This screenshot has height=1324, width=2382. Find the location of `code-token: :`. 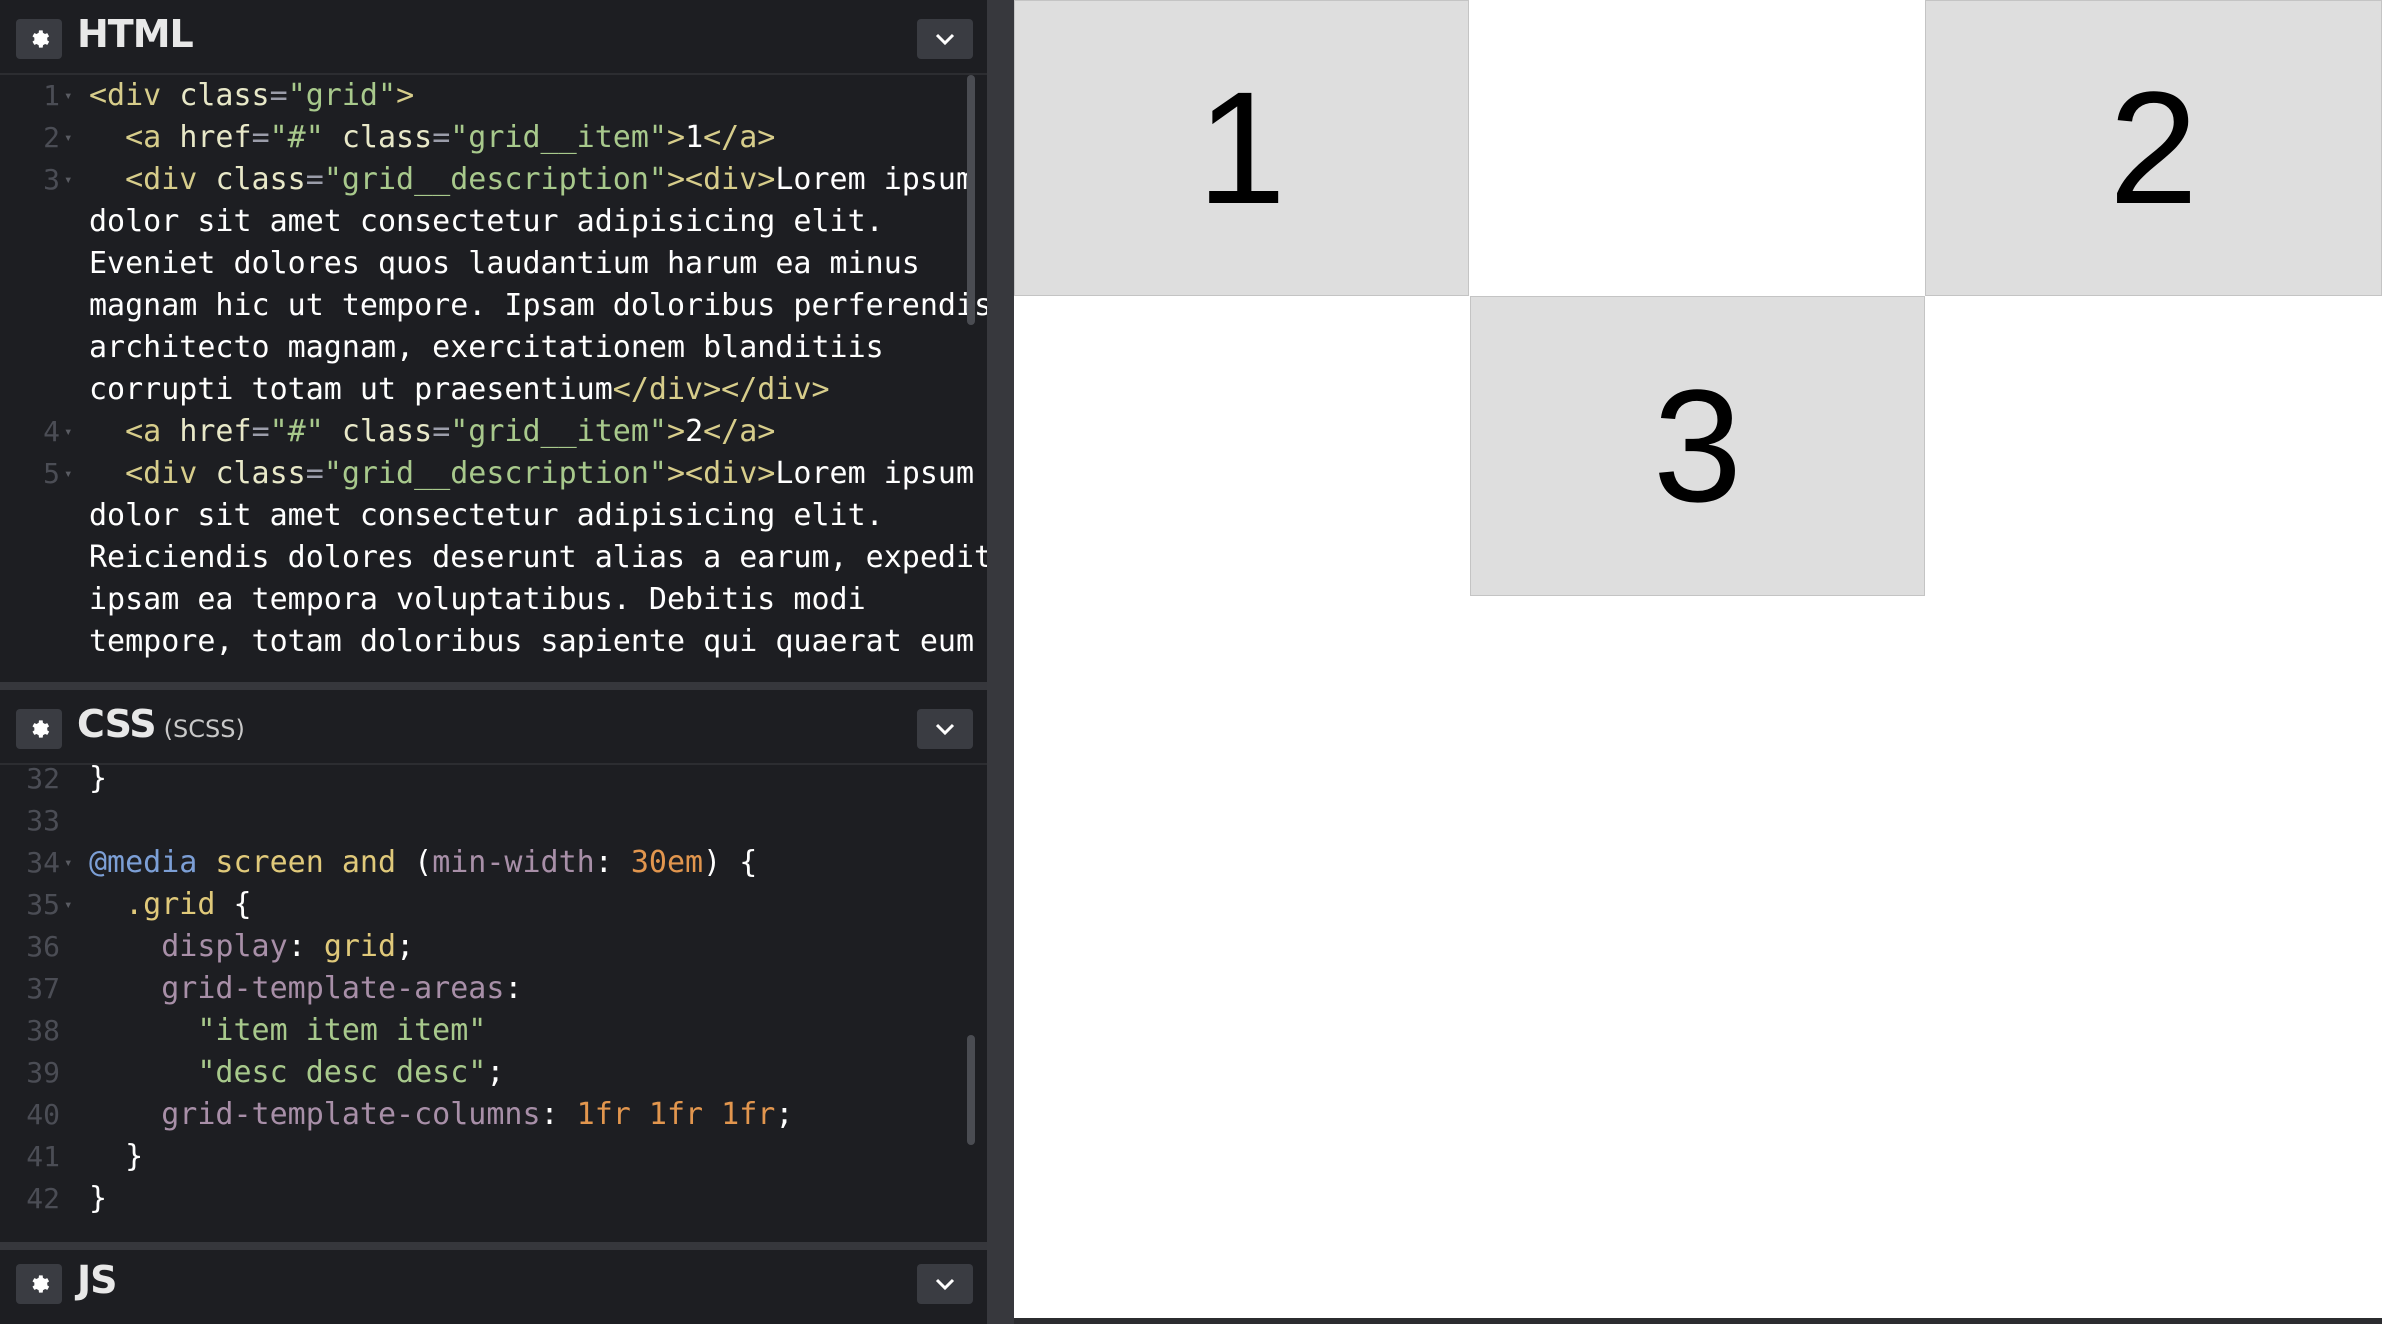

code-token: : is located at coordinates (305, 946).